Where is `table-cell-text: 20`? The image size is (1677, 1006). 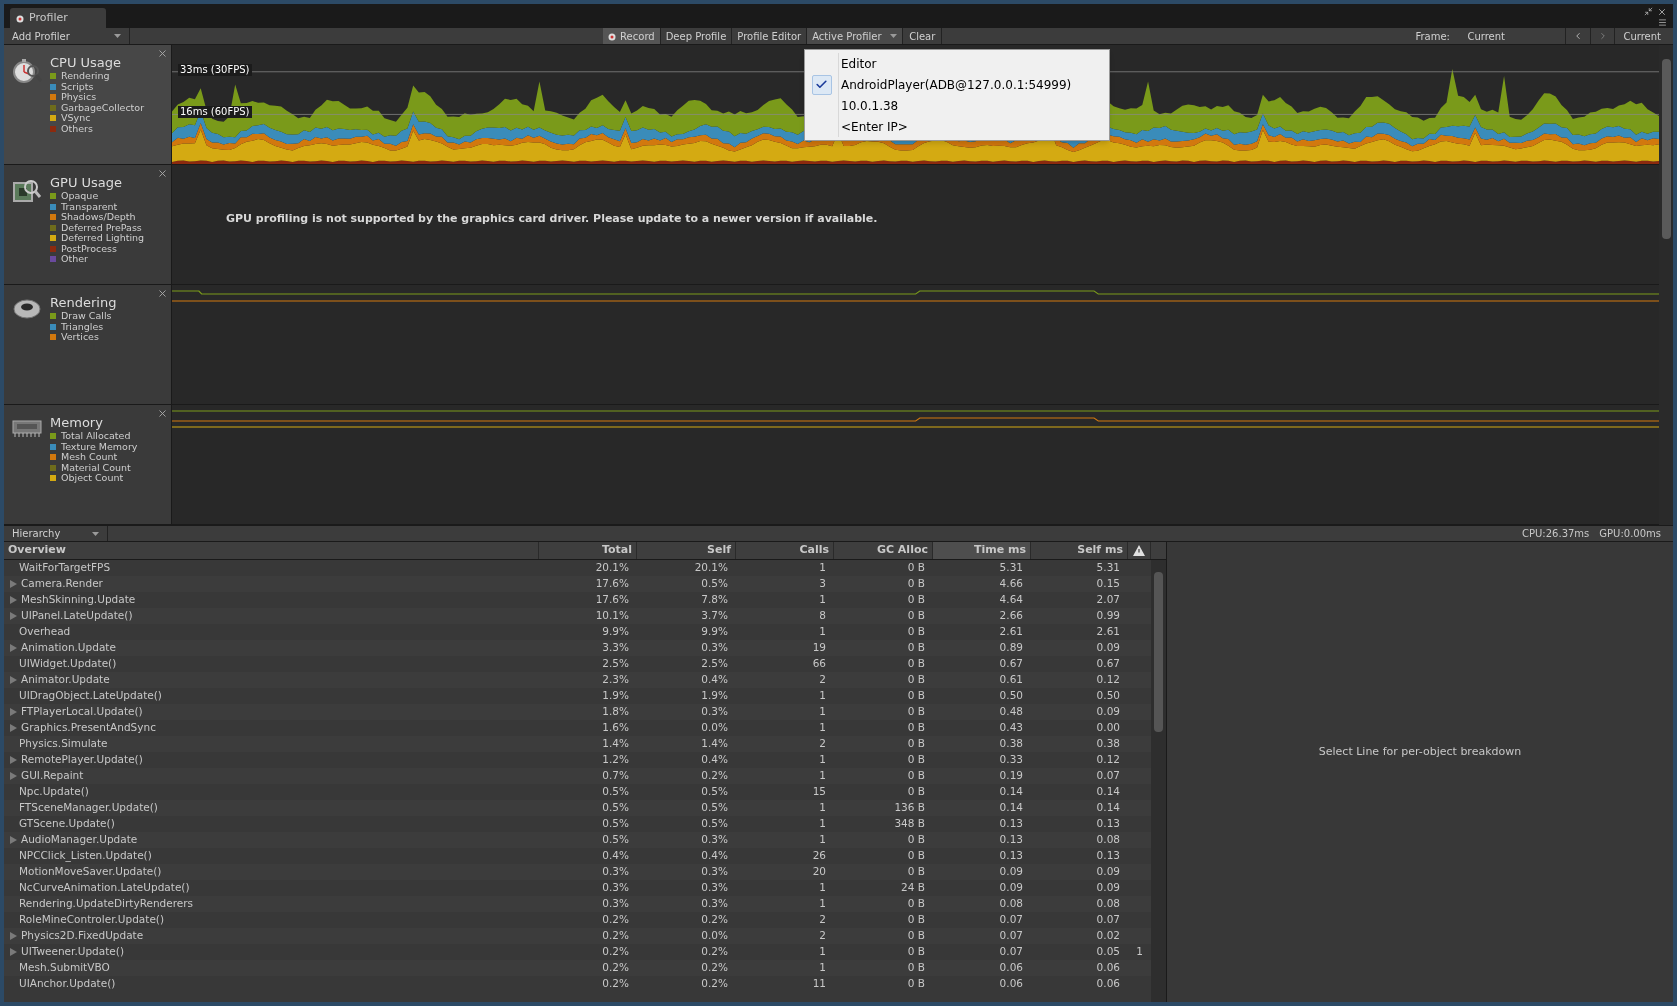
table-cell-text: 20 is located at coordinates (819, 872).